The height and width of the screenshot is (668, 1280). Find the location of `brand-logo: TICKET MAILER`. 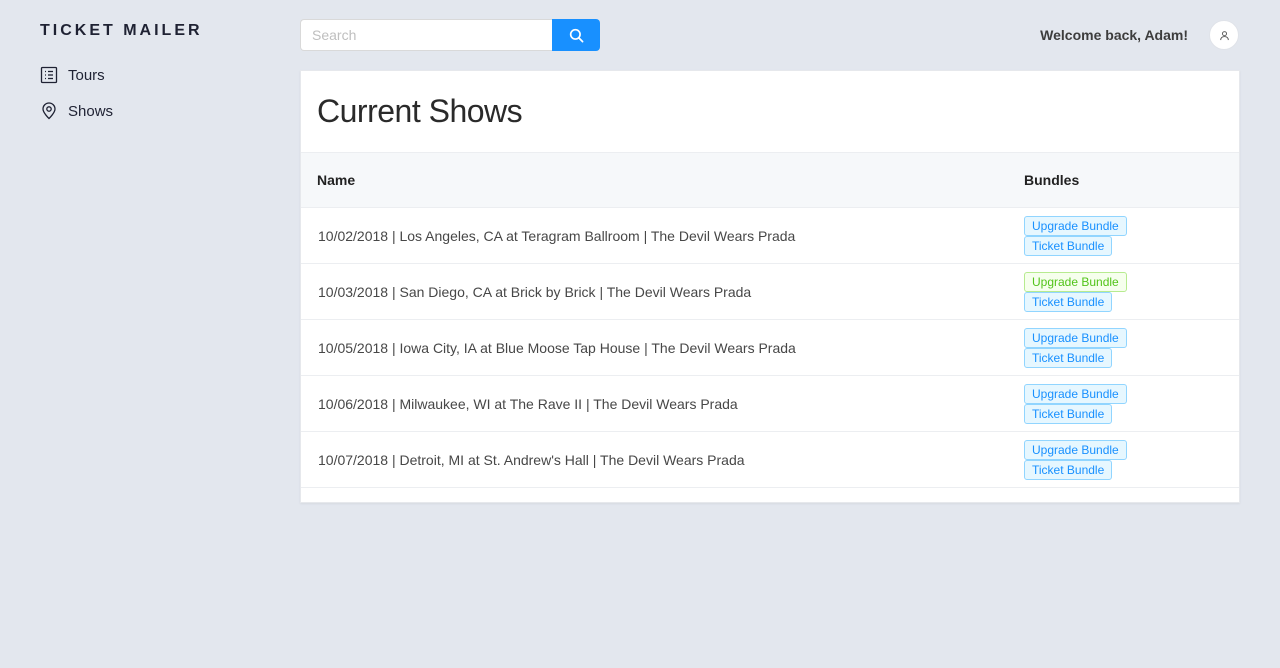

brand-logo: TICKET MAILER is located at coordinates (121, 30).